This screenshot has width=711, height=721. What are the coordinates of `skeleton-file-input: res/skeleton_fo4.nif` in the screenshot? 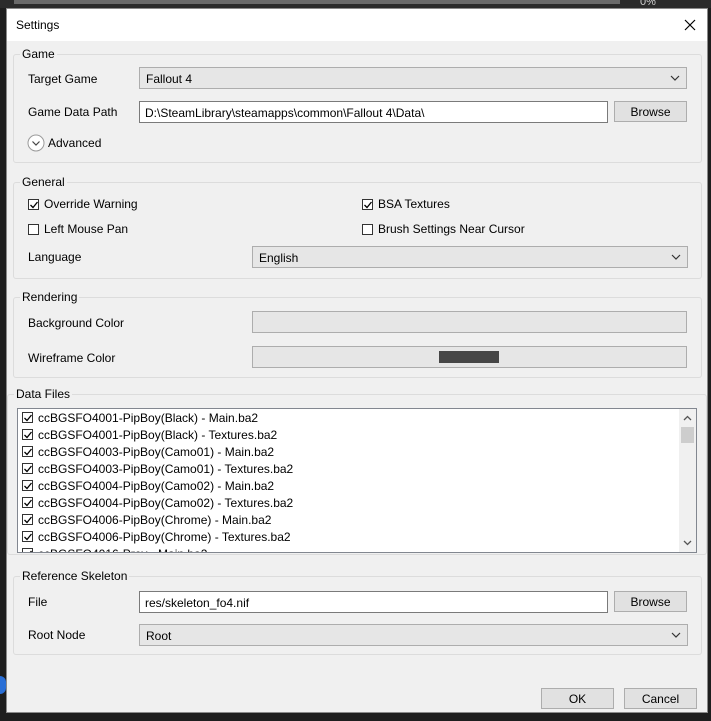 It's located at (373, 602).